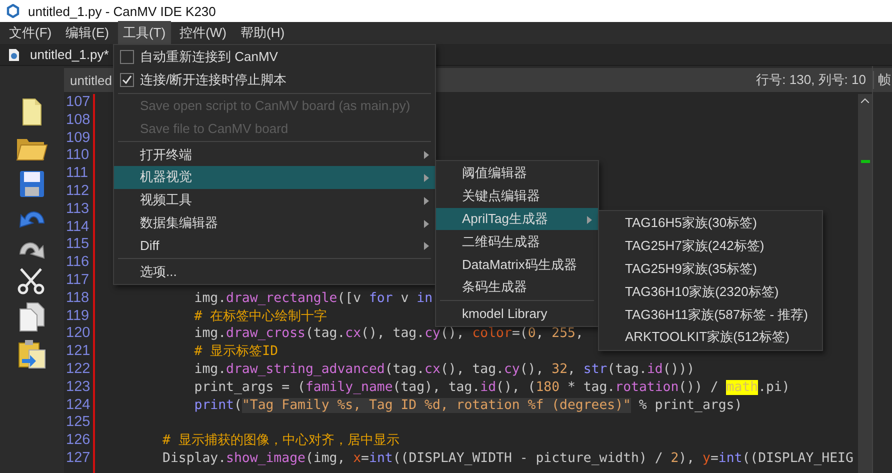  I want to click on menu-item: 机器视觉, so click(274, 177).